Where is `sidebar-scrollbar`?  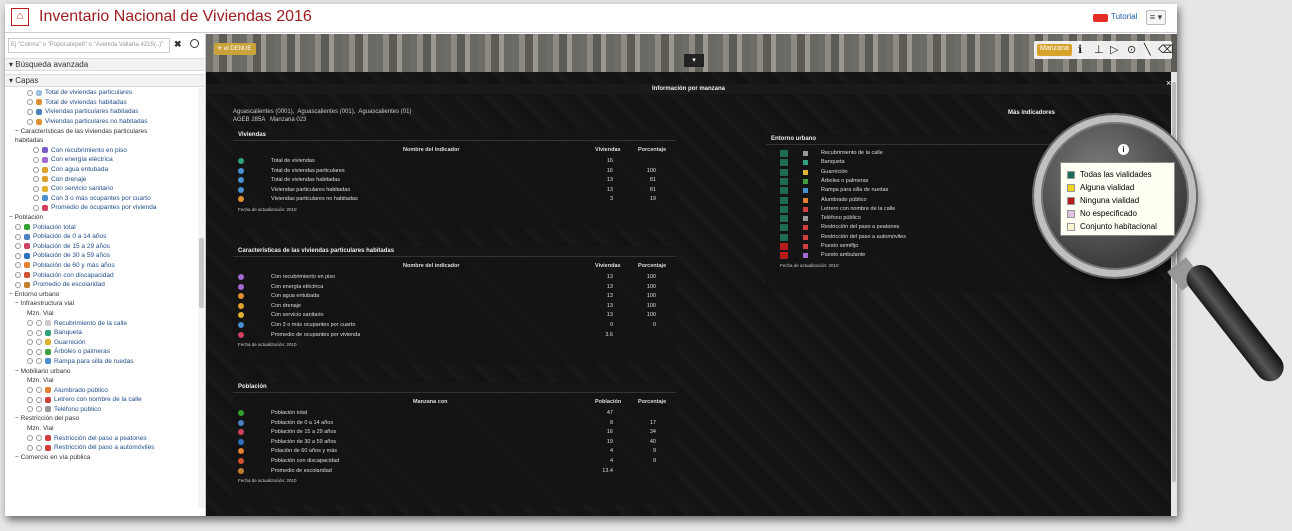 sidebar-scrollbar is located at coordinates (201, 298).